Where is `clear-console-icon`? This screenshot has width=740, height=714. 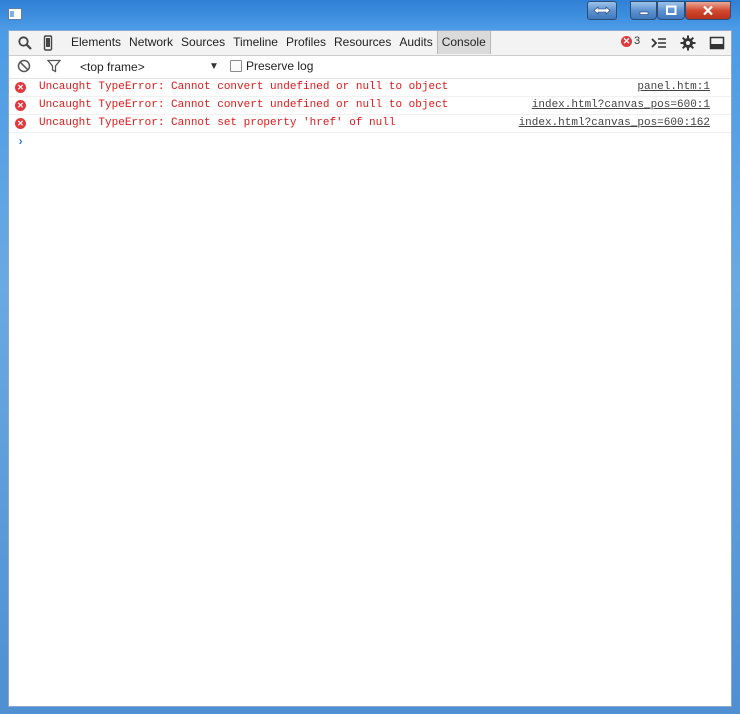 clear-console-icon is located at coordinates (25, 67).